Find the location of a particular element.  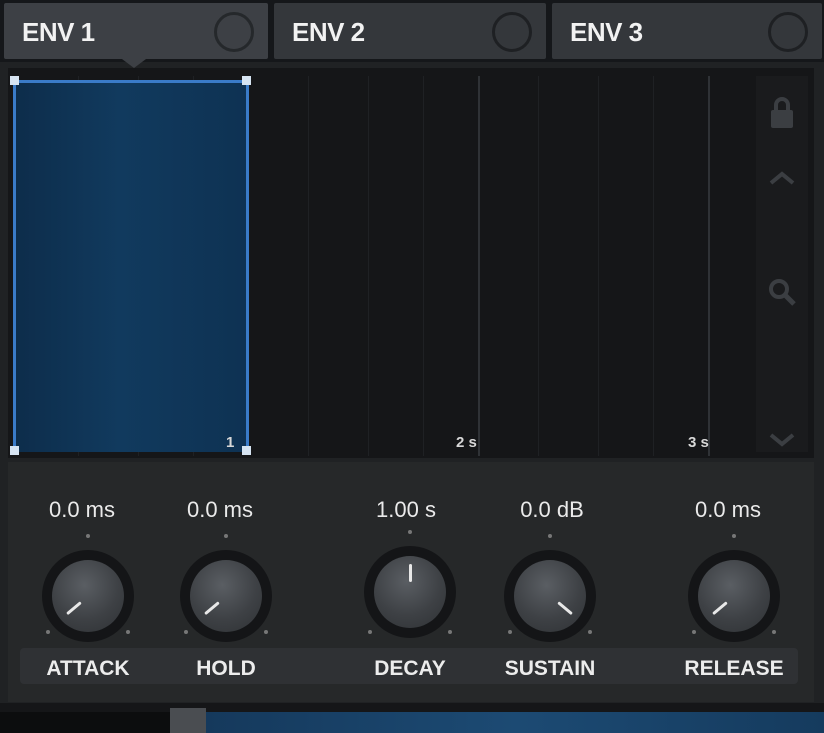

attack-knob is located at coordinates (88, 596).